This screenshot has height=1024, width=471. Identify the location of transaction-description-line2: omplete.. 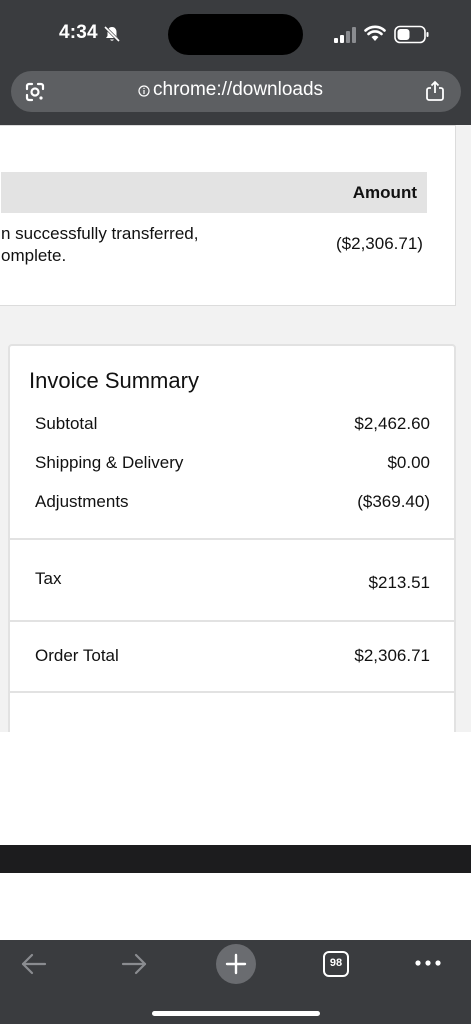
(34, 255).